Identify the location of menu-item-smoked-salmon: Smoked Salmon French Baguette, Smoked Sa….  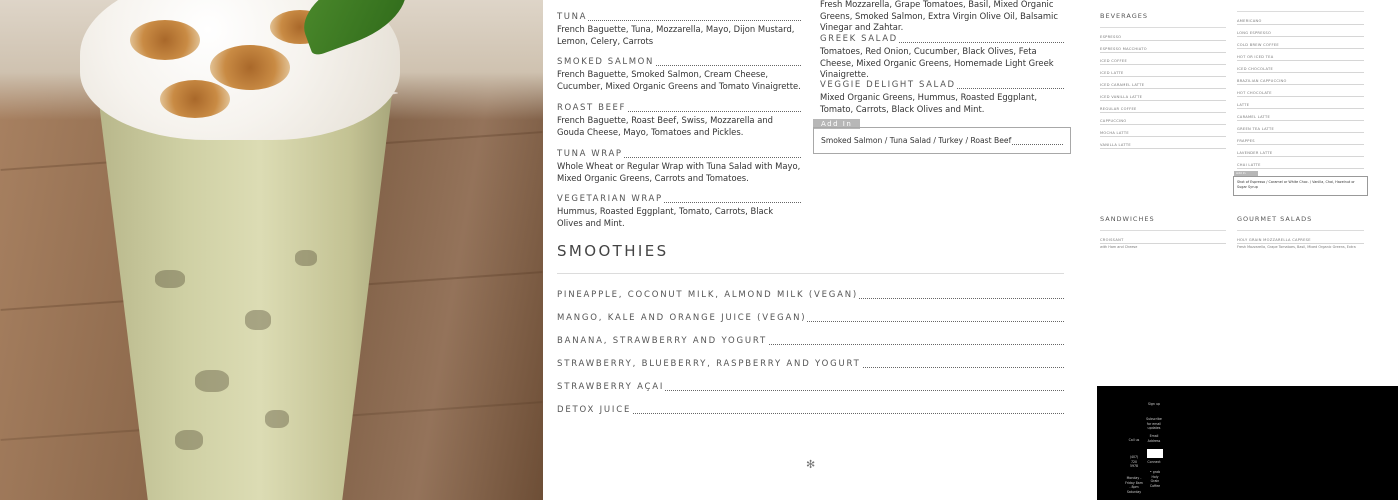
(679, 74).